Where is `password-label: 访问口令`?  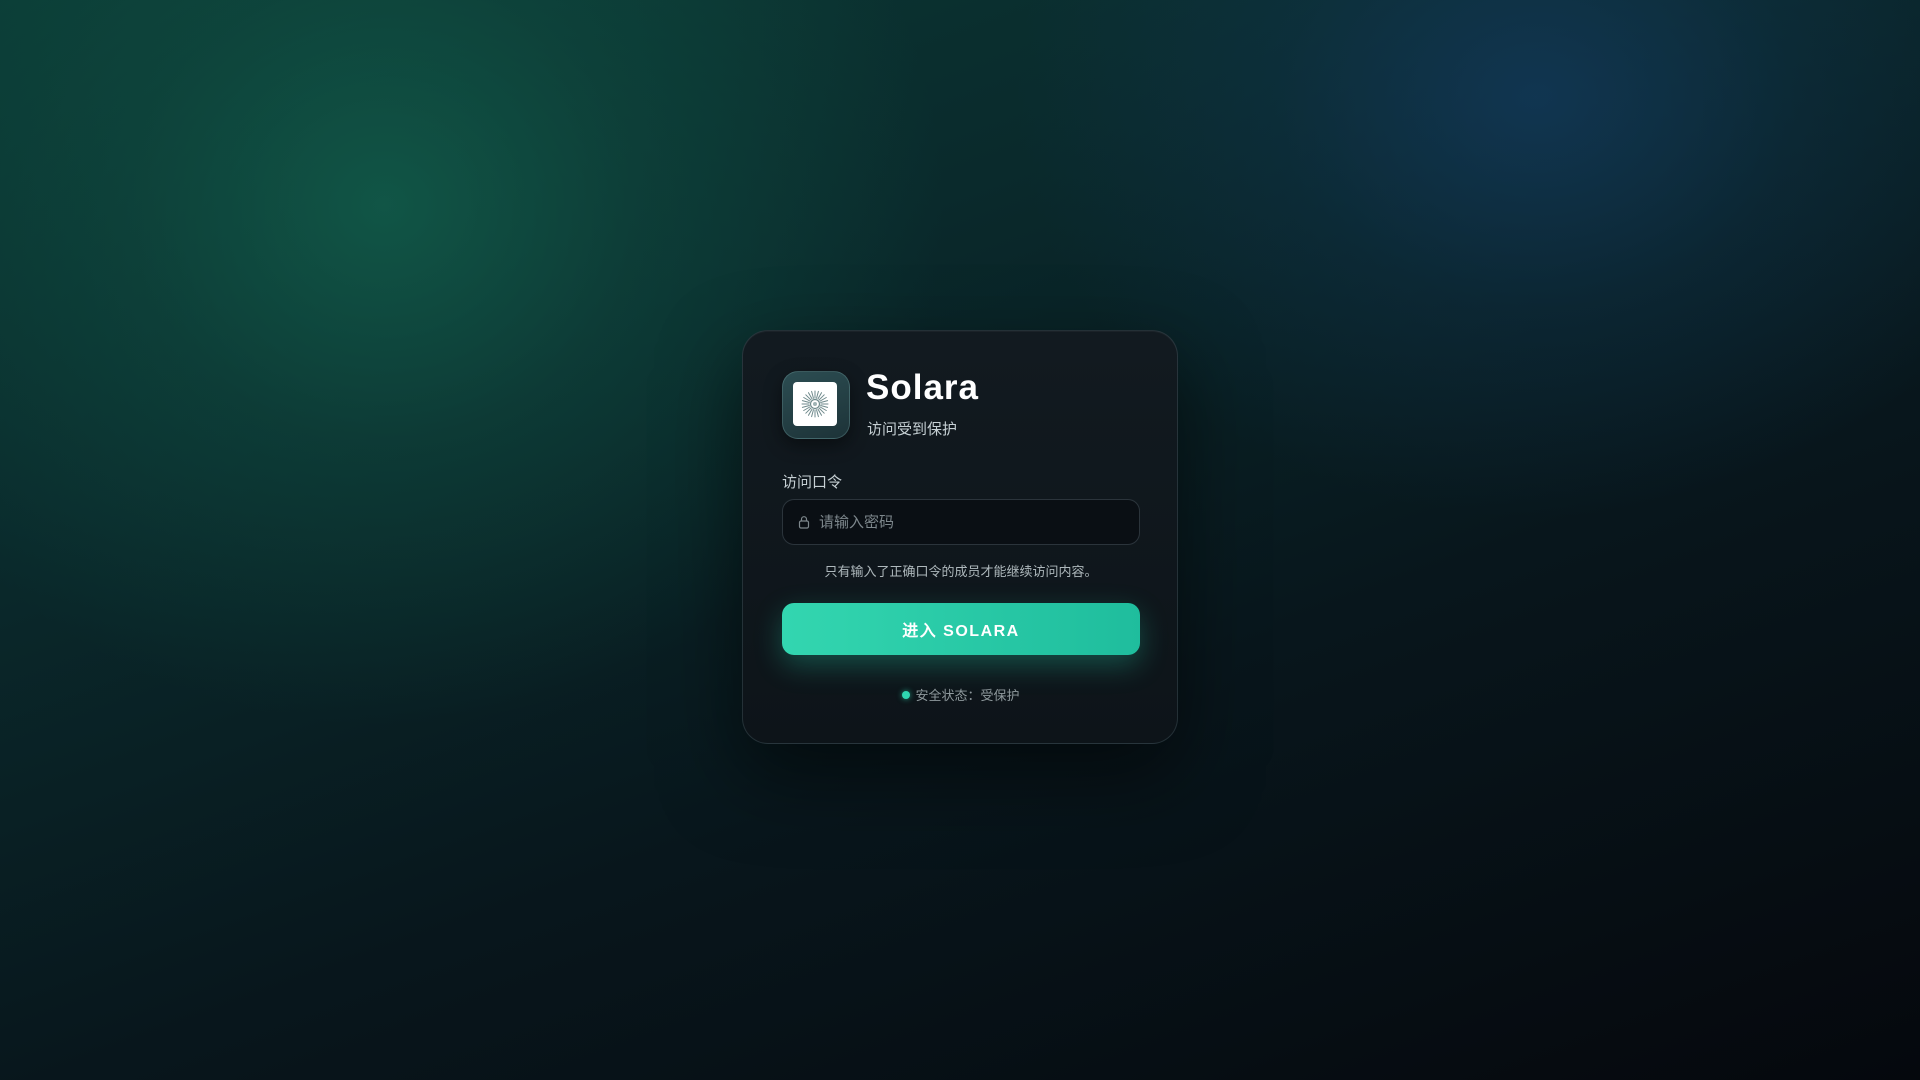
password-label: 访问口令 is located at coordinates (812, 482).